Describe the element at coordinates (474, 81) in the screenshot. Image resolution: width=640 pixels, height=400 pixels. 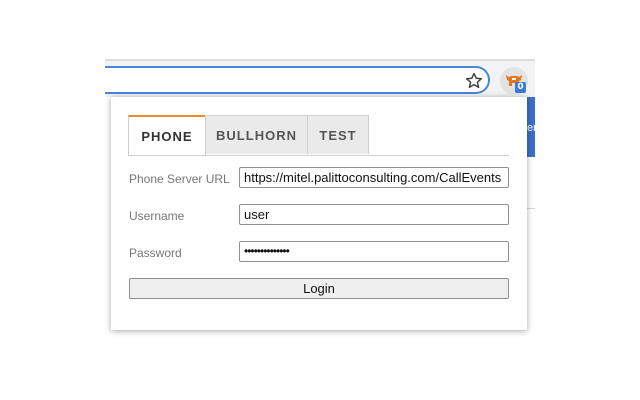
I see `bookmark-star-icon` at that location.